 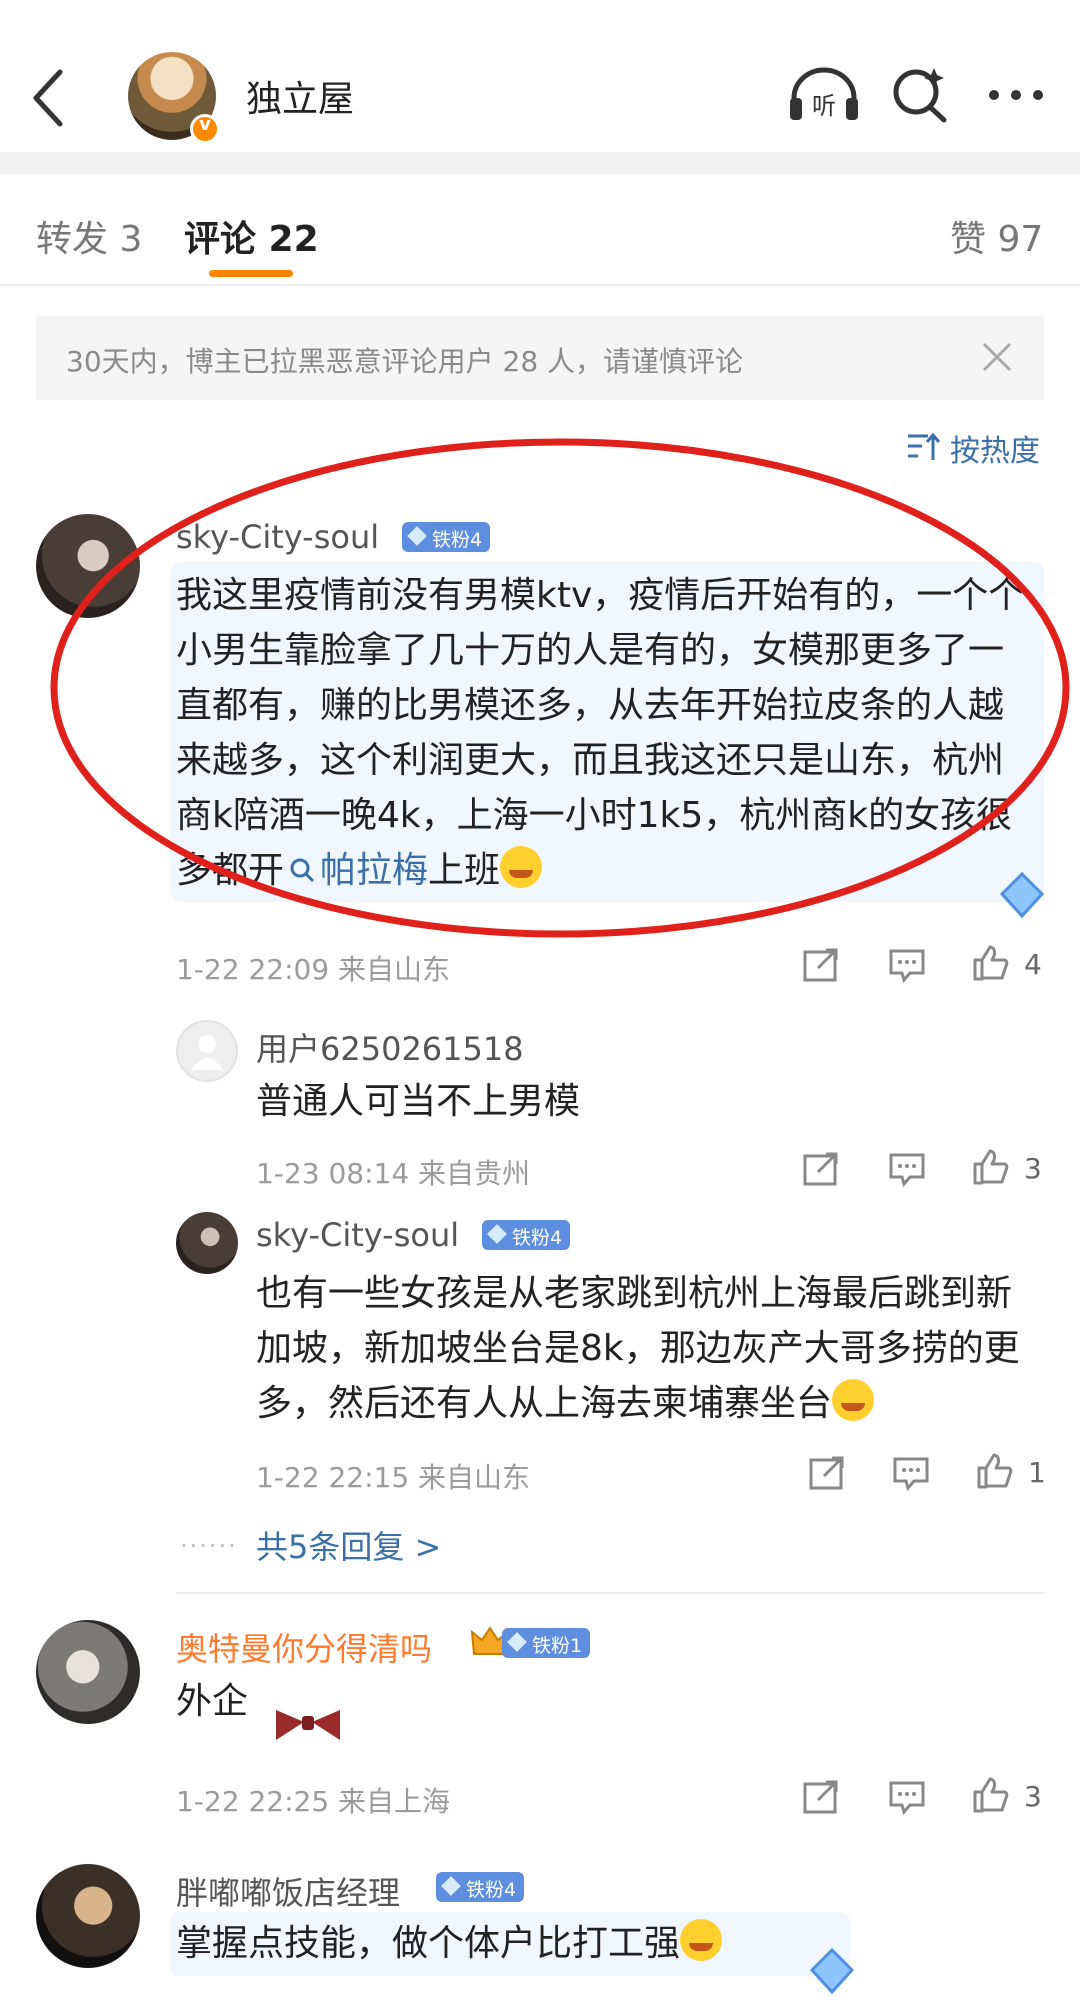 What do you see at coordinates (464, 870) in the screenshot?
I see `comment-text-tail: 上班` at bounding box center [464, 870].